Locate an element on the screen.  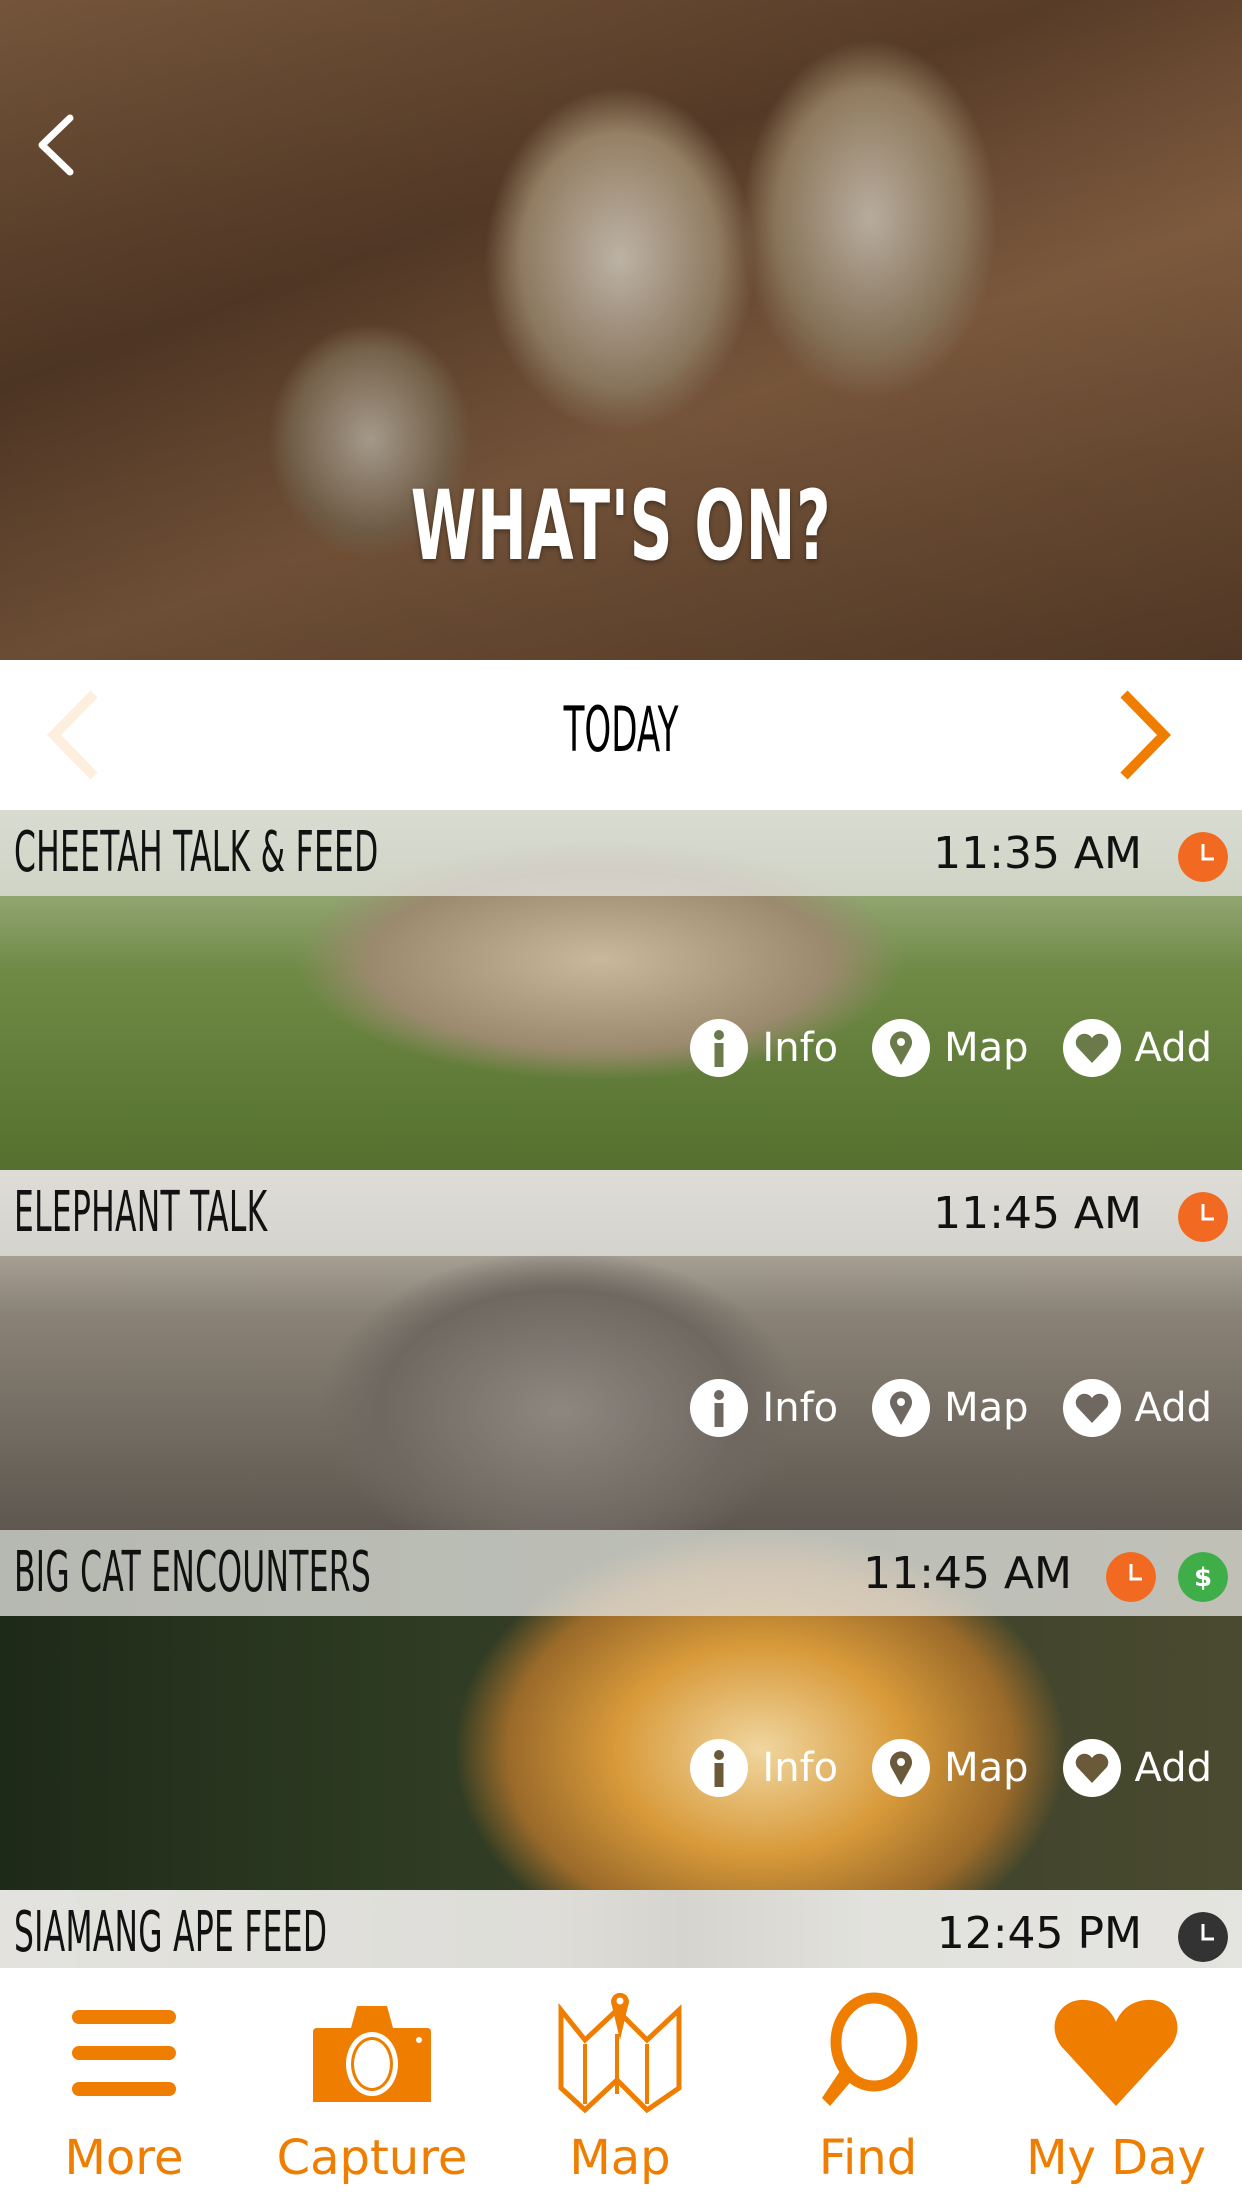
back-button is located at coordinates (58, 145).